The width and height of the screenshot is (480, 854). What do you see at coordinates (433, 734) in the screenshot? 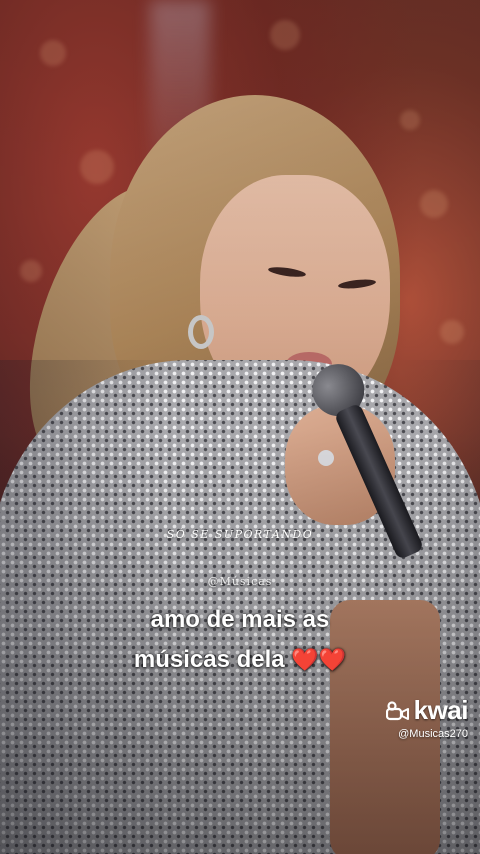
I see `kwai-username: @Musicas270` at bounding box center [433, 734].